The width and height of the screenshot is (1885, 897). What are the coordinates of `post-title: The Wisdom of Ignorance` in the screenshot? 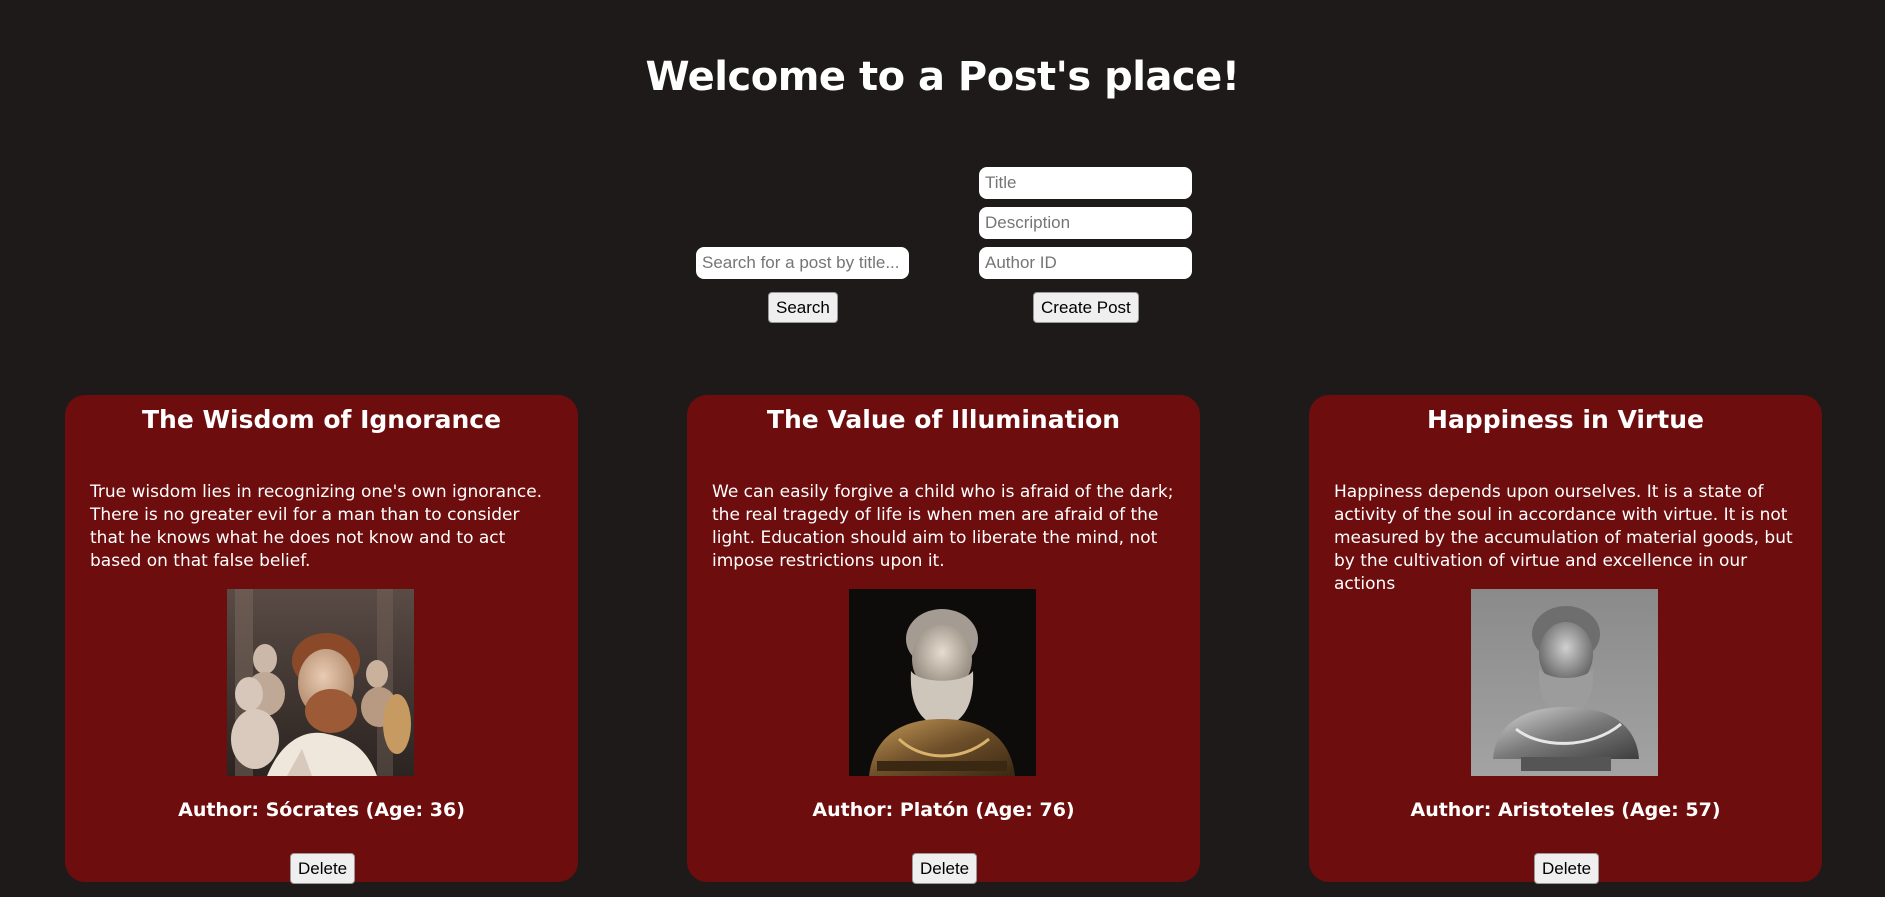 It's located at (321, 419).